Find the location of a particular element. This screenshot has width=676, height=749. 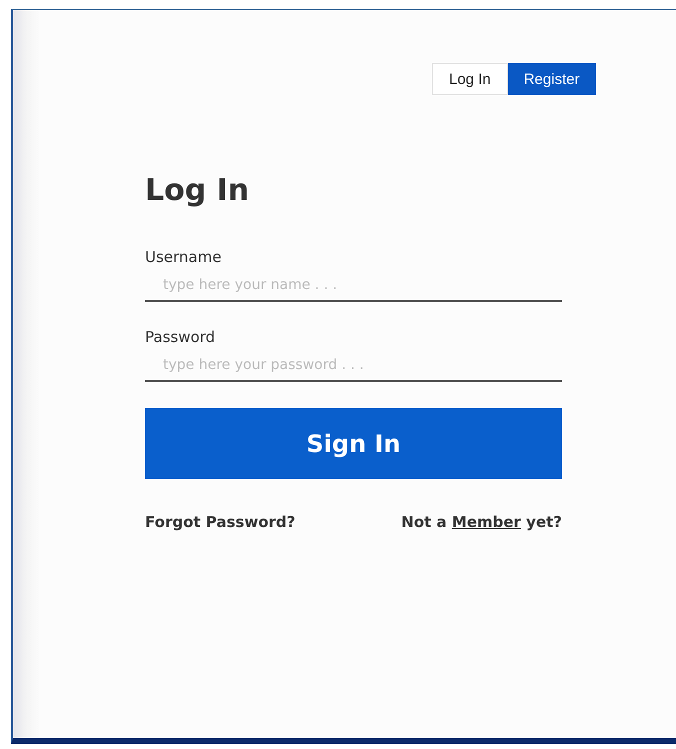

member-link: Member is located at coordinates (486, 522).